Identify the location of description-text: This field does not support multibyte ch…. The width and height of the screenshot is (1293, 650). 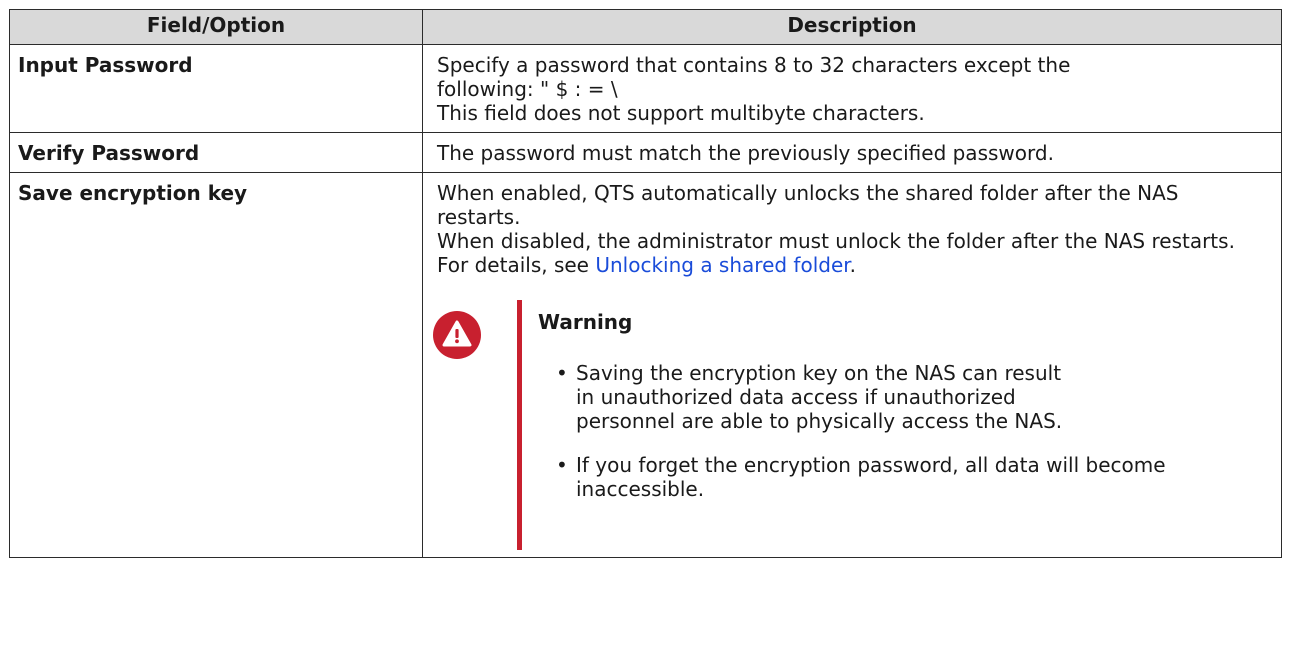
(681, 113).